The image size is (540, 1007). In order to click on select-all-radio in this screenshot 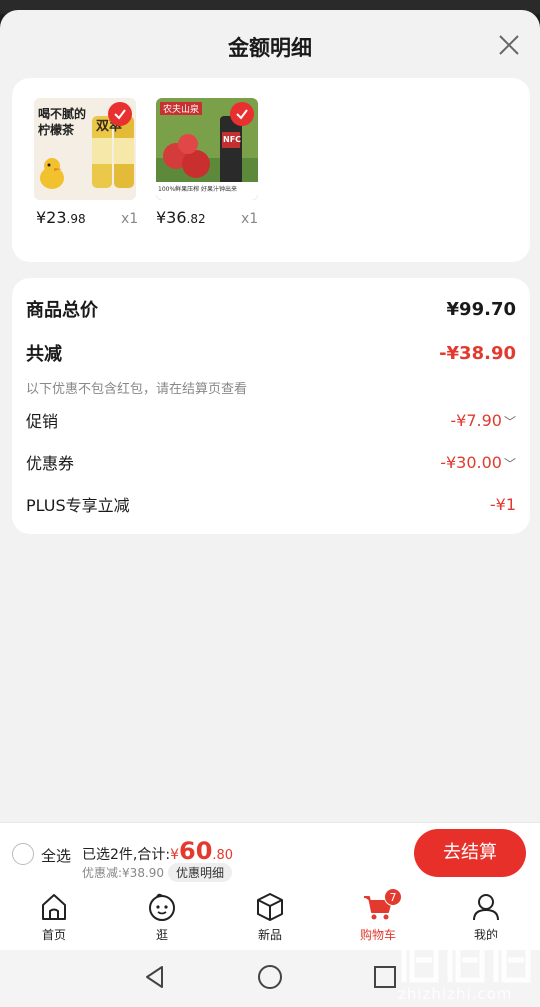, I will do `click(23, 854)`.